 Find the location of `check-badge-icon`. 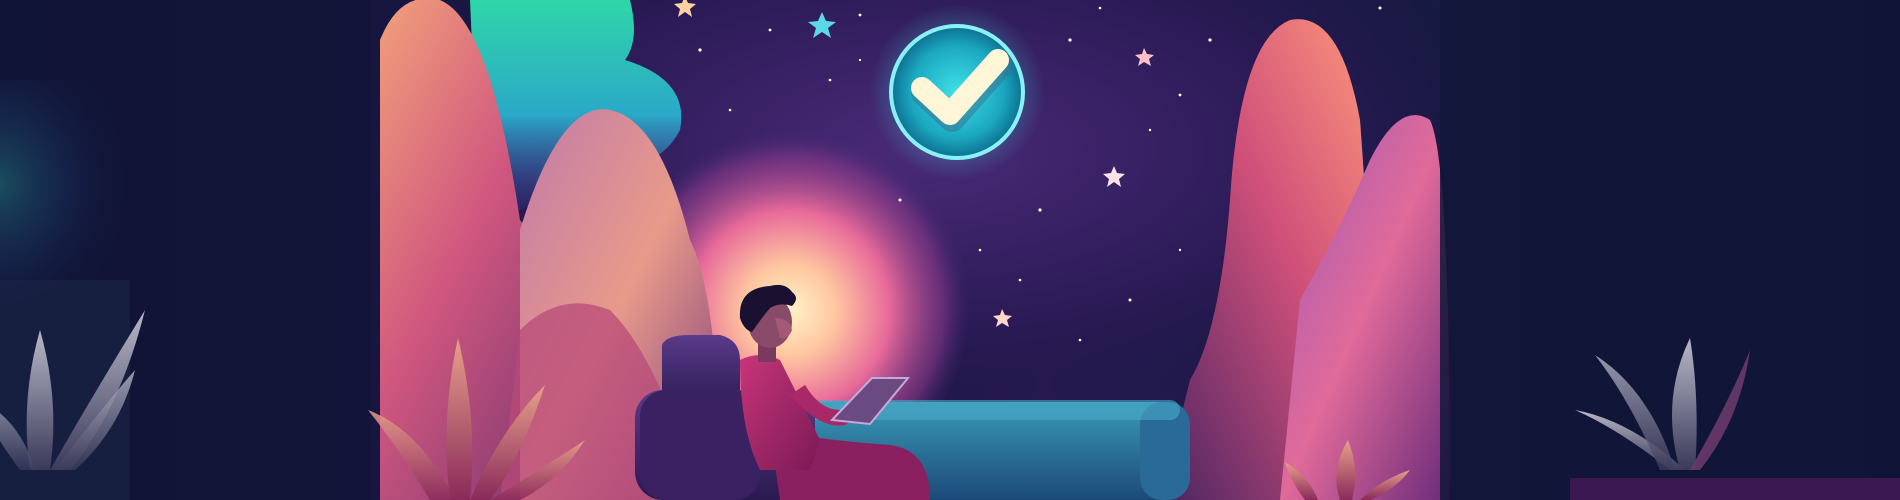

check-badge-icon is located at coordinates (957, 92).